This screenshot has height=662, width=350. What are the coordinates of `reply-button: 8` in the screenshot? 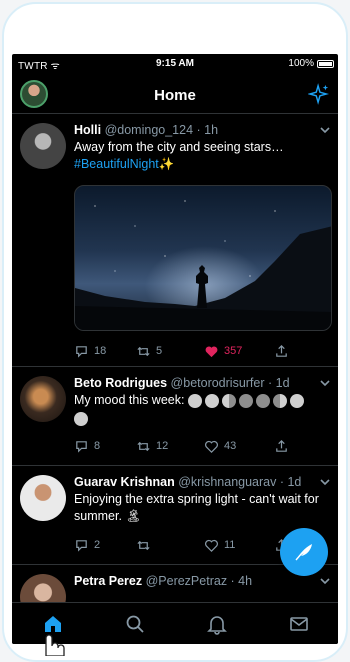 It's located at (87, 446).